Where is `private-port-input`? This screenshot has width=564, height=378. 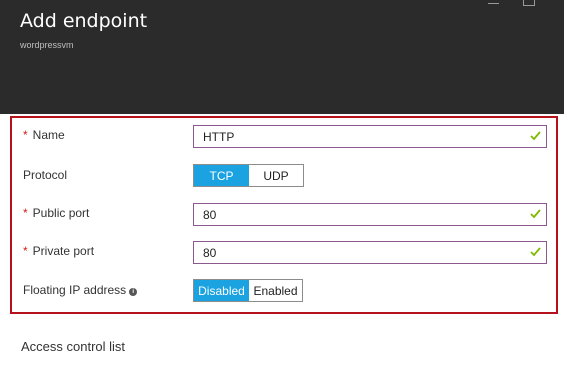 private-port-input is located at coordinates (354, 252).